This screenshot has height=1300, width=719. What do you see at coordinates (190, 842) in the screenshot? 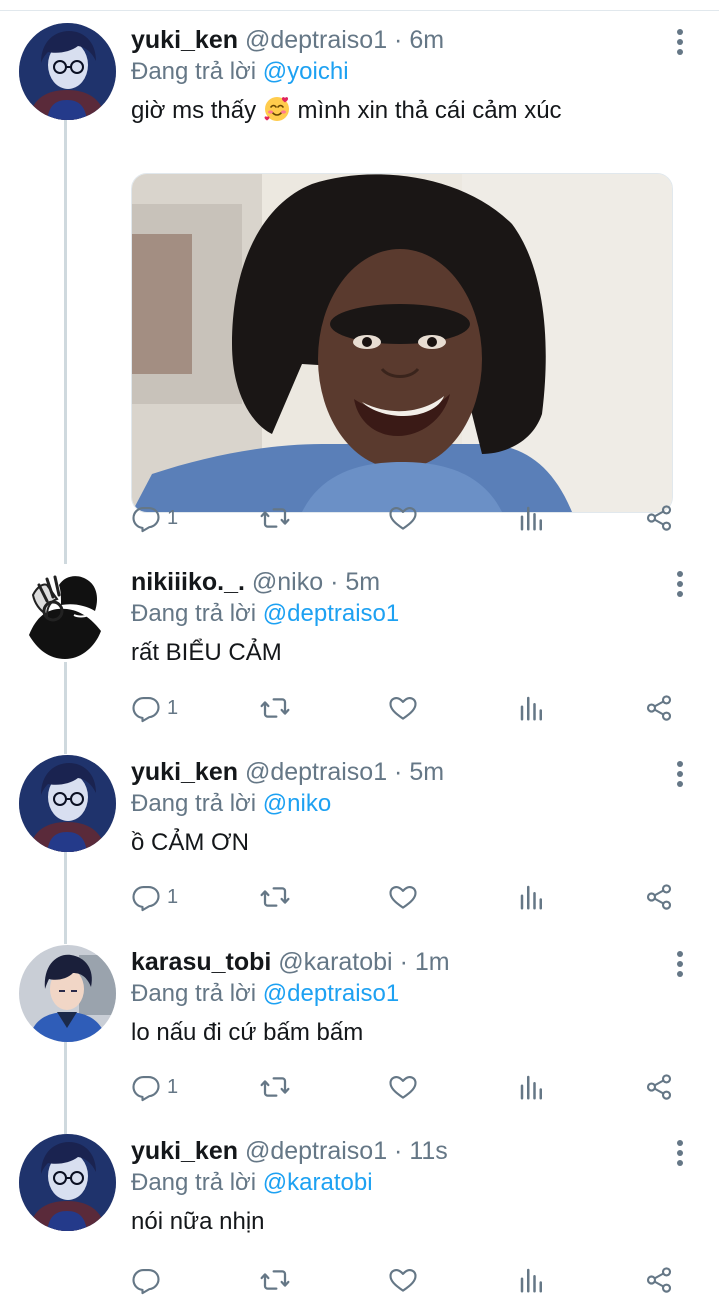
I see `tweet-text: ồ CẢM ƠN` at bounding box center [190, 842].